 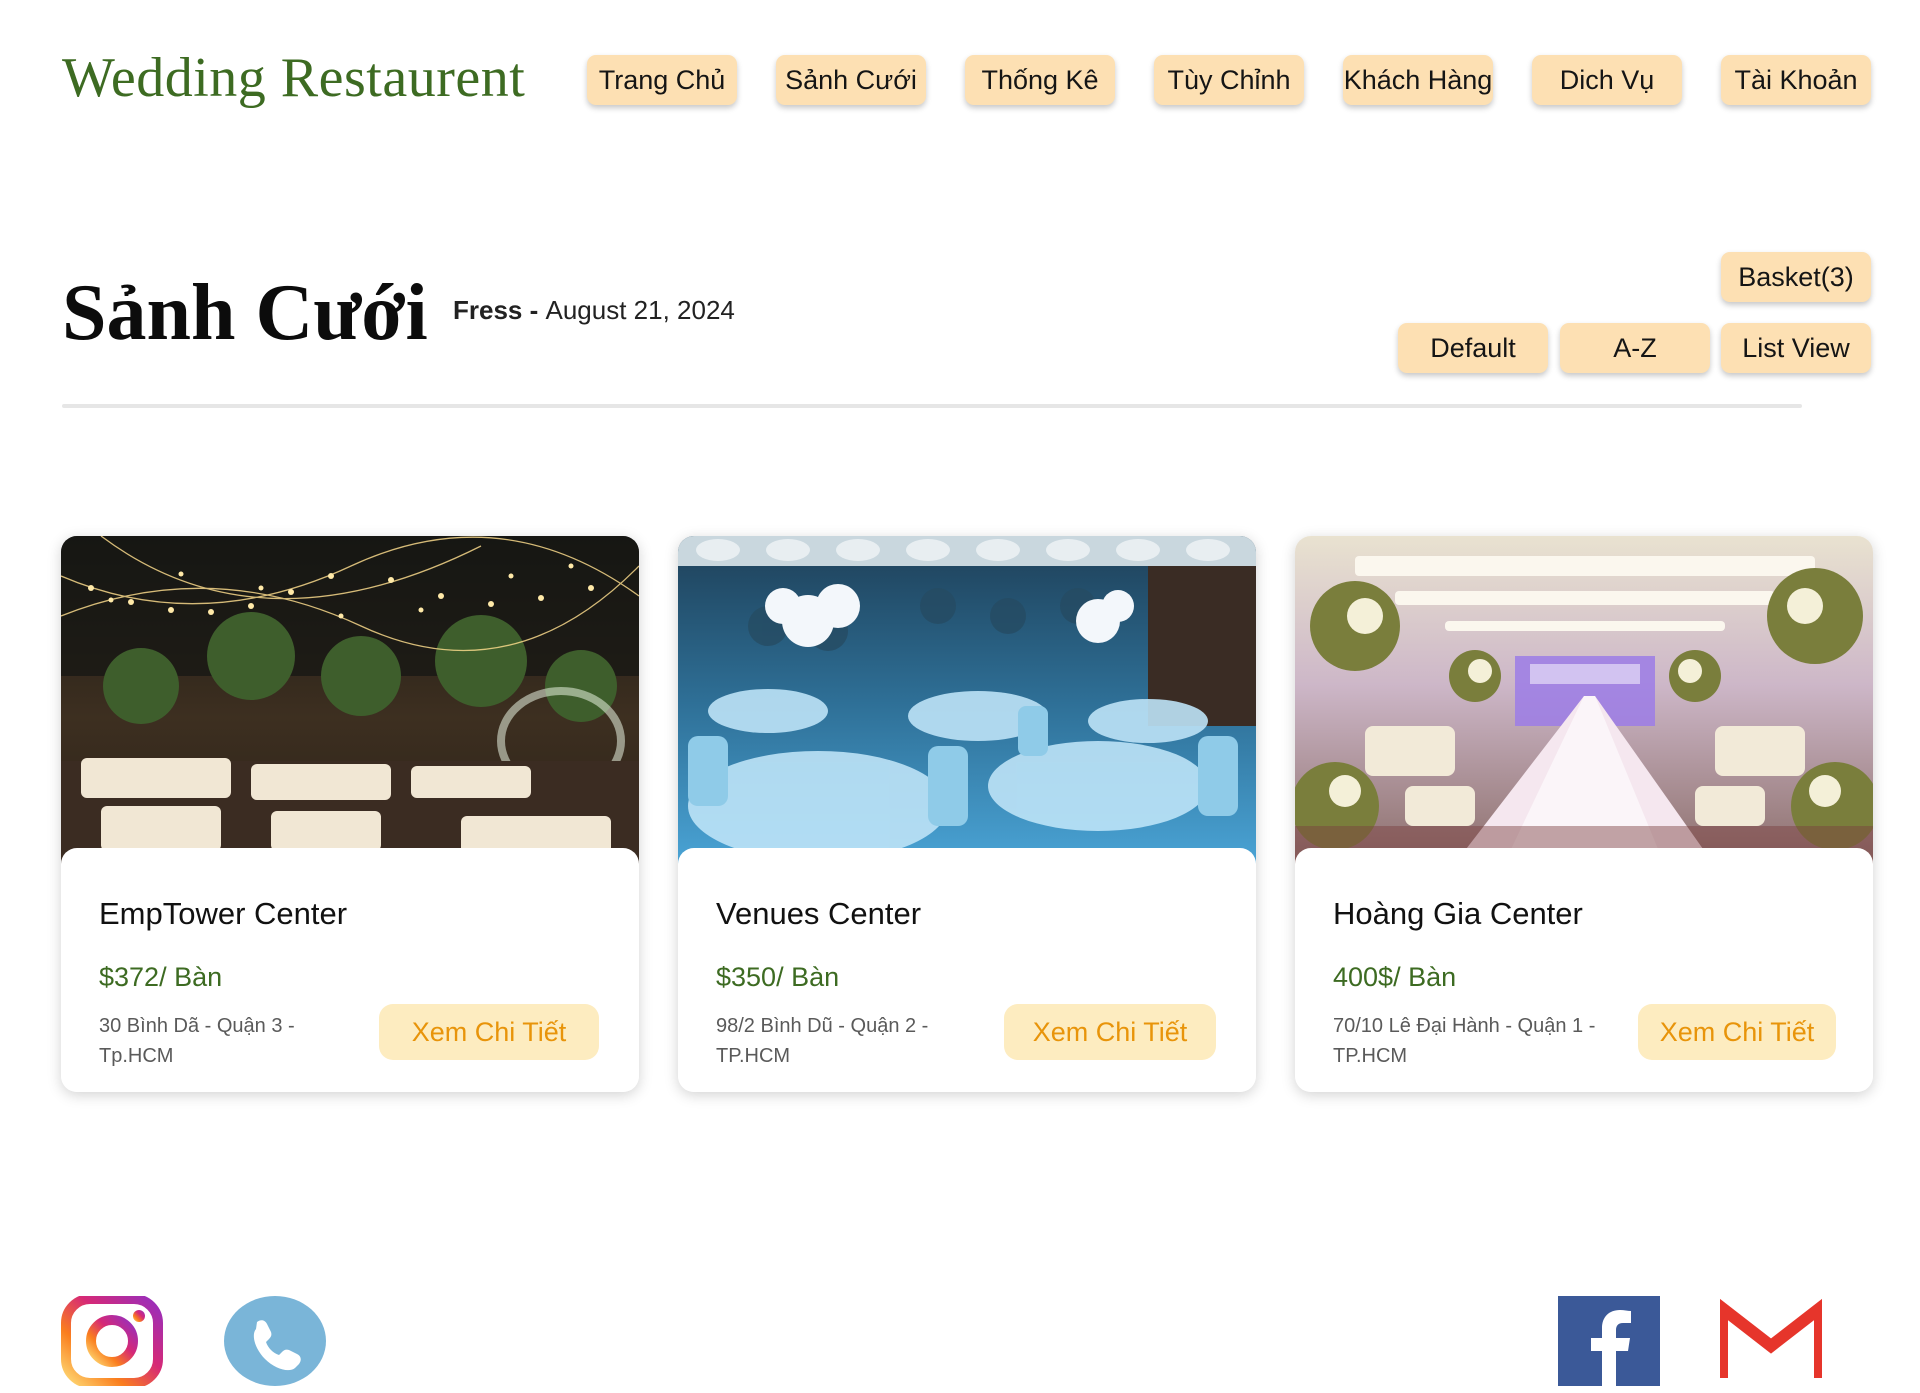 I want to click on venue-photo-royal-hall, so click(x=1584, y=701).